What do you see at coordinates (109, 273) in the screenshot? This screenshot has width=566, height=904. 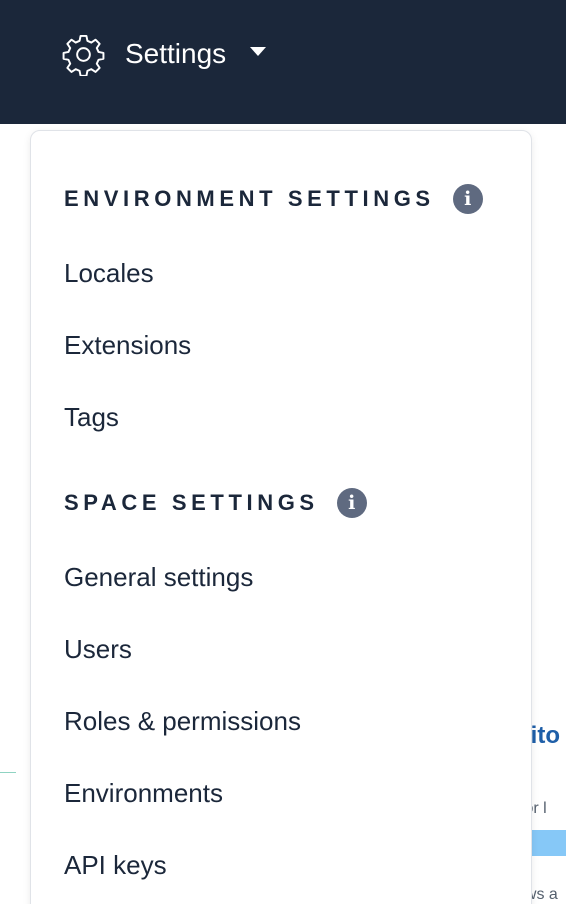 I see `menu-item-locales: Locales` at bounding box center [109, 273].